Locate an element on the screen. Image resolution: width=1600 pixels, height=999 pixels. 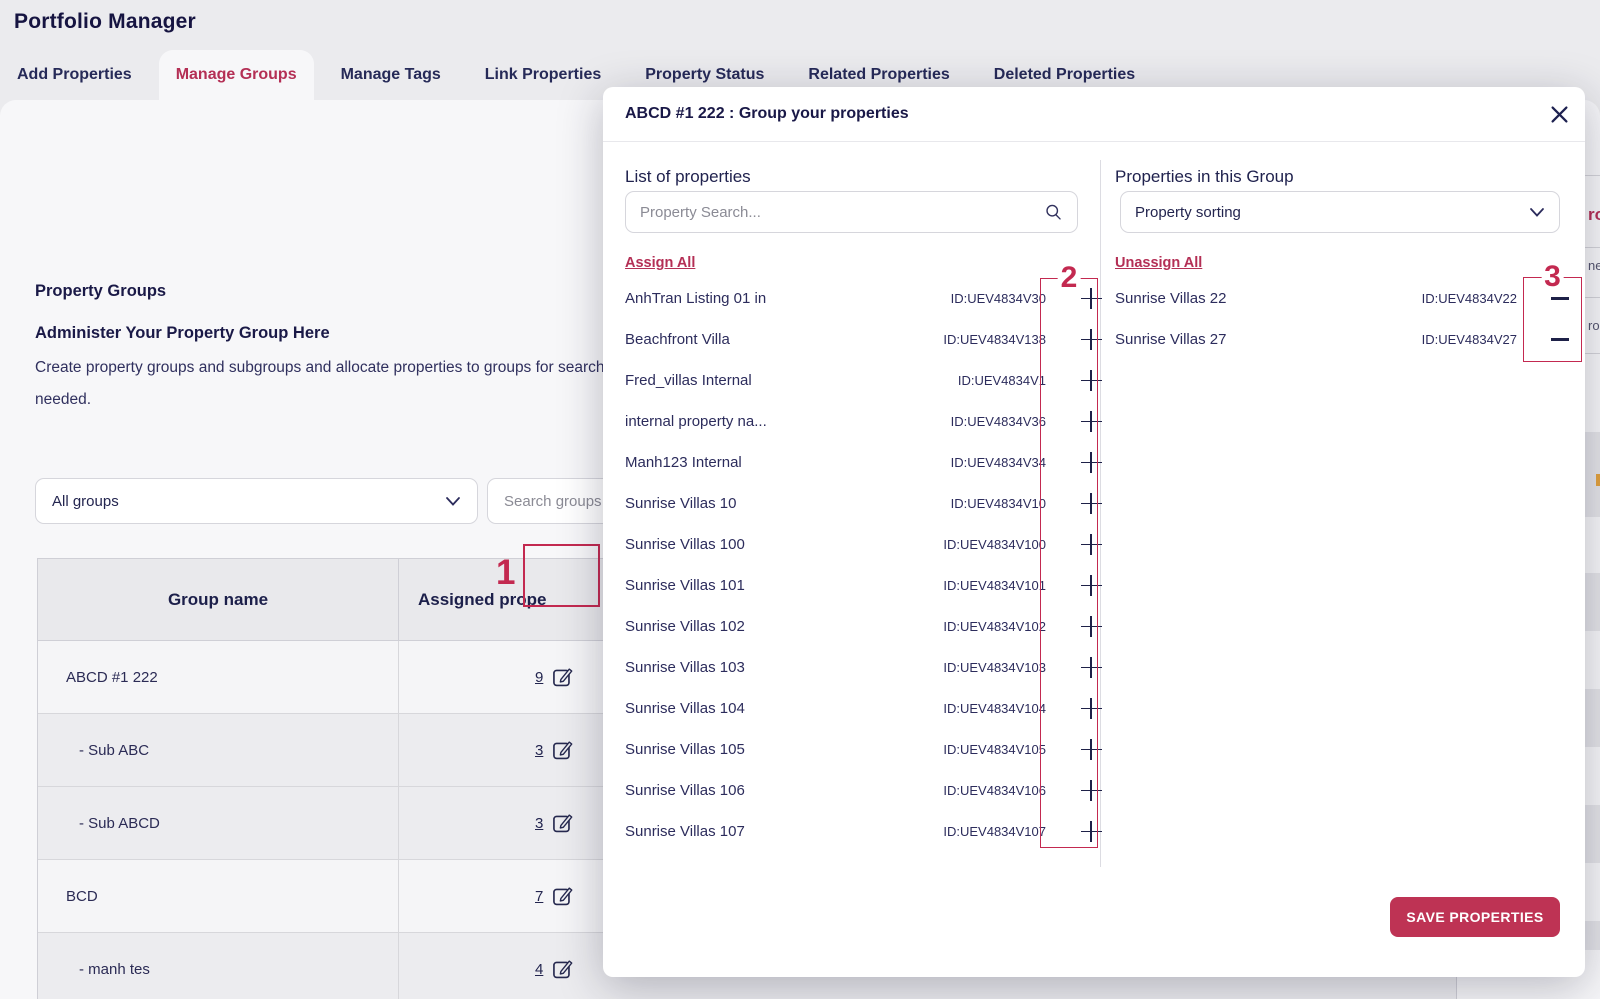
property-search-field is located at coordinates (851, 212).